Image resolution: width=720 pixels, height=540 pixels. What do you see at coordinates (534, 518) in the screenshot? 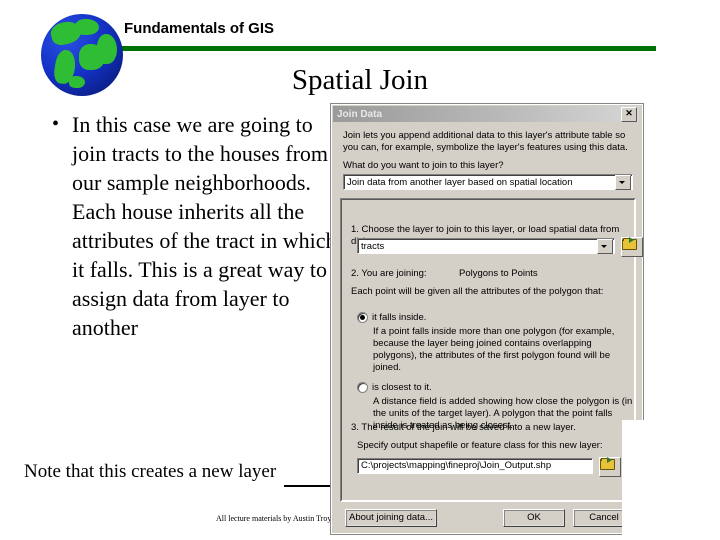
I see `ok-button: OK` at bounding box center [534, 518].